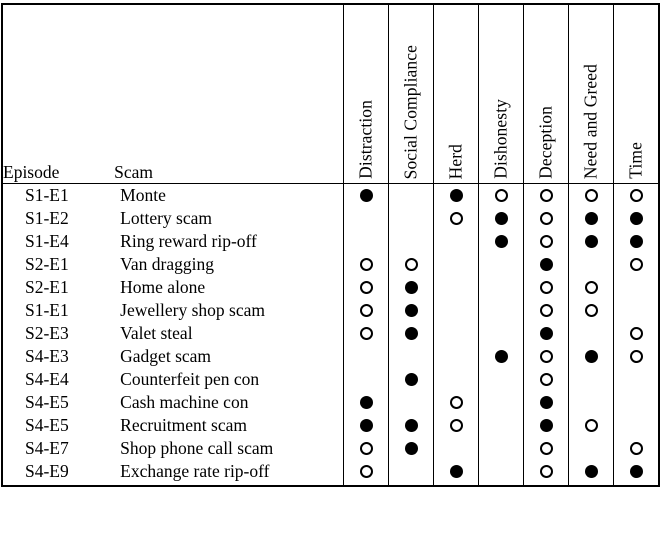 The height and width of the screenshot is (552, 661). What do you see at coordinates (590, 121) in the screenshot?
I see `column-header-need-and-greed-label: Need and Greed` at bounding box center [590, 121].